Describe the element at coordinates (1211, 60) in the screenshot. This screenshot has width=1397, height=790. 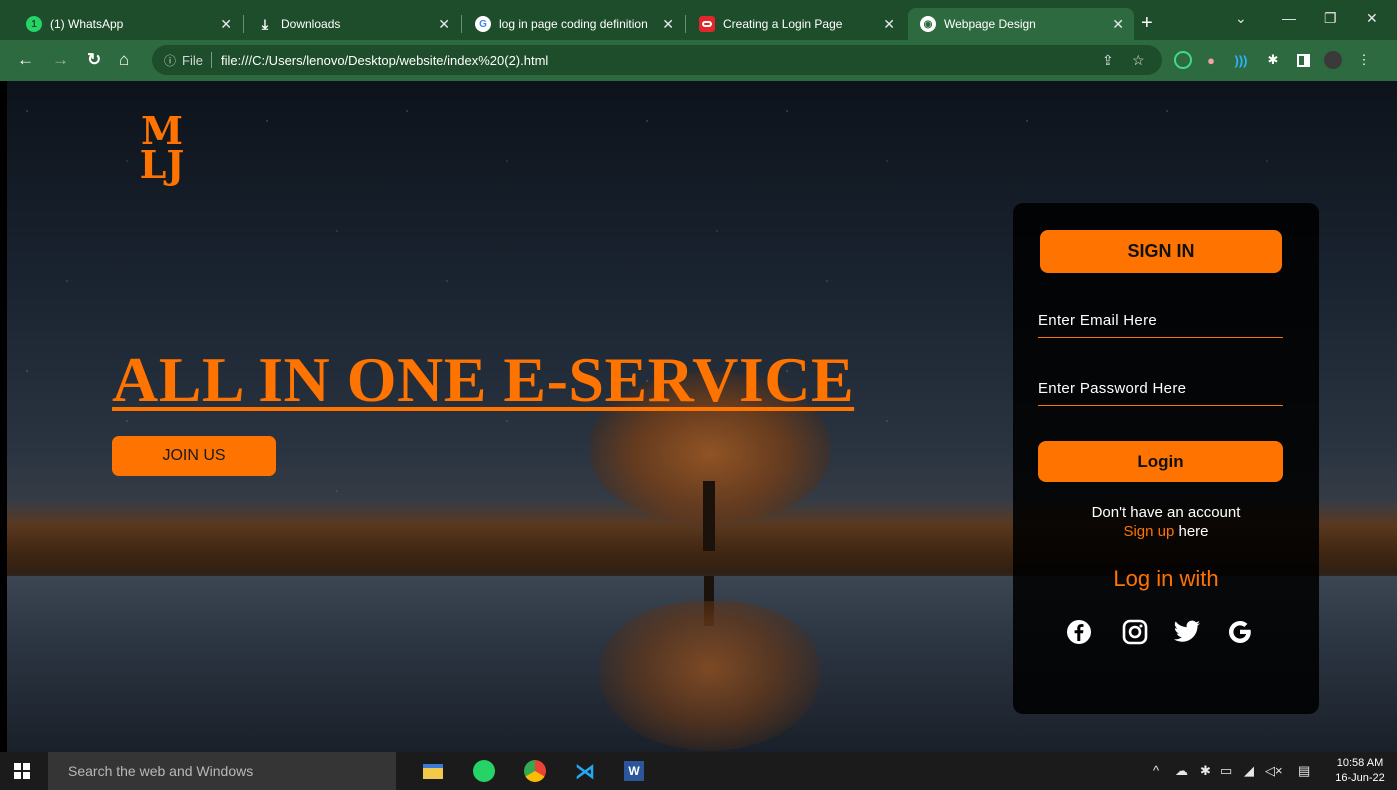
I see `extension-icon: ●` at that location.